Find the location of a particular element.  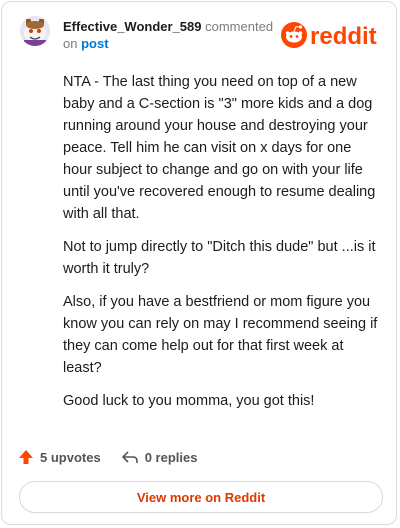

post-link: post is located at coordinates (94, 43).